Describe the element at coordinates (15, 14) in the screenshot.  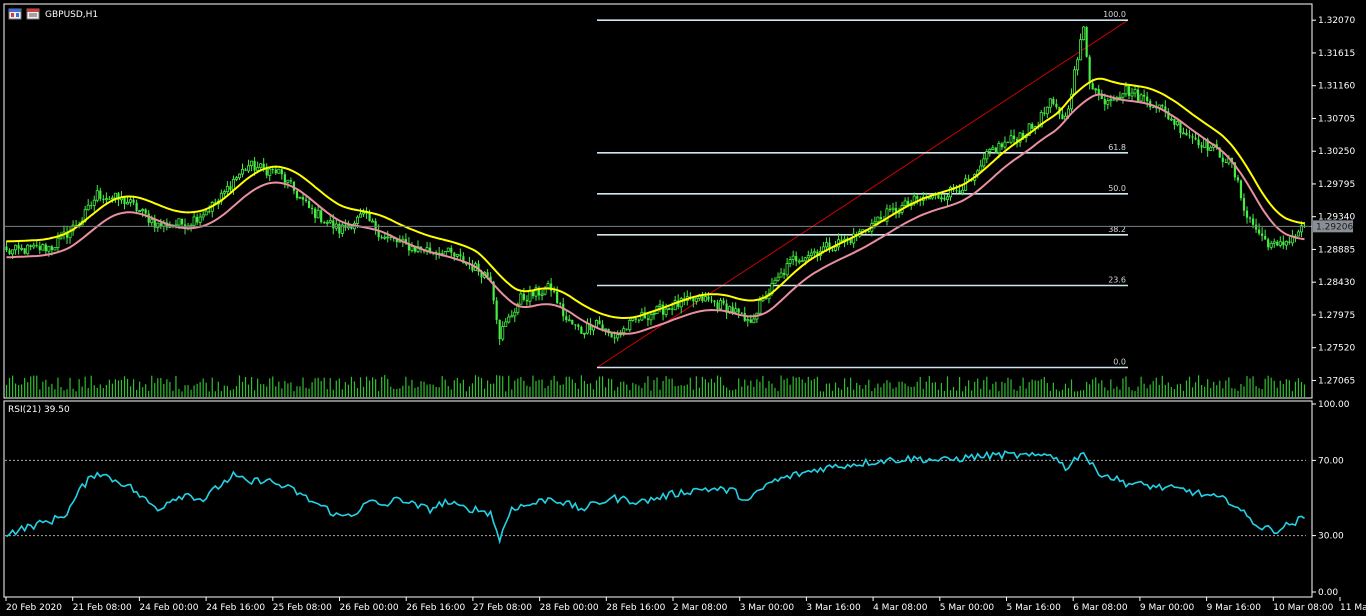
I see `chart-window-icon` at that location.